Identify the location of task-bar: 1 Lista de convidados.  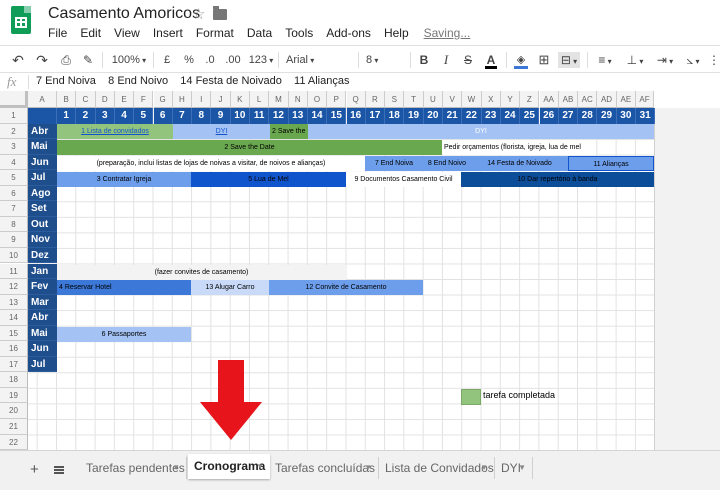
(115, 131).